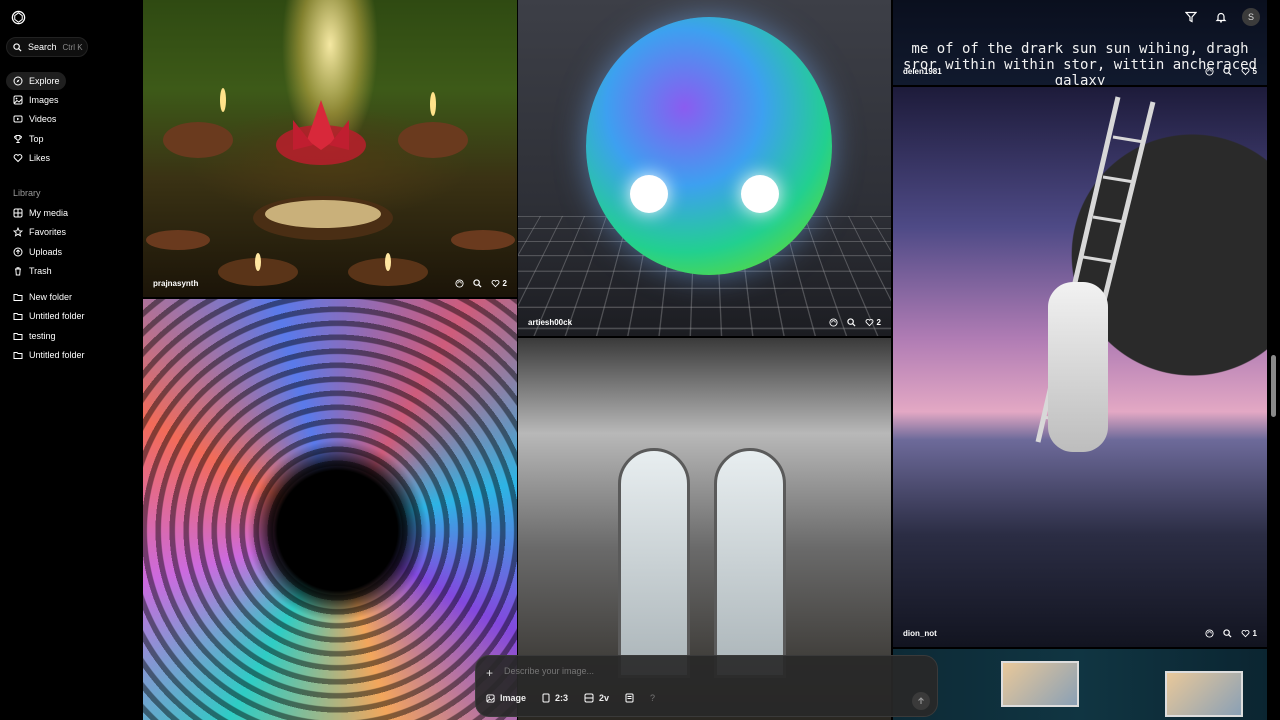  I want to click on prompt-options: Image 2:3 2v ?, so click(570, 698).